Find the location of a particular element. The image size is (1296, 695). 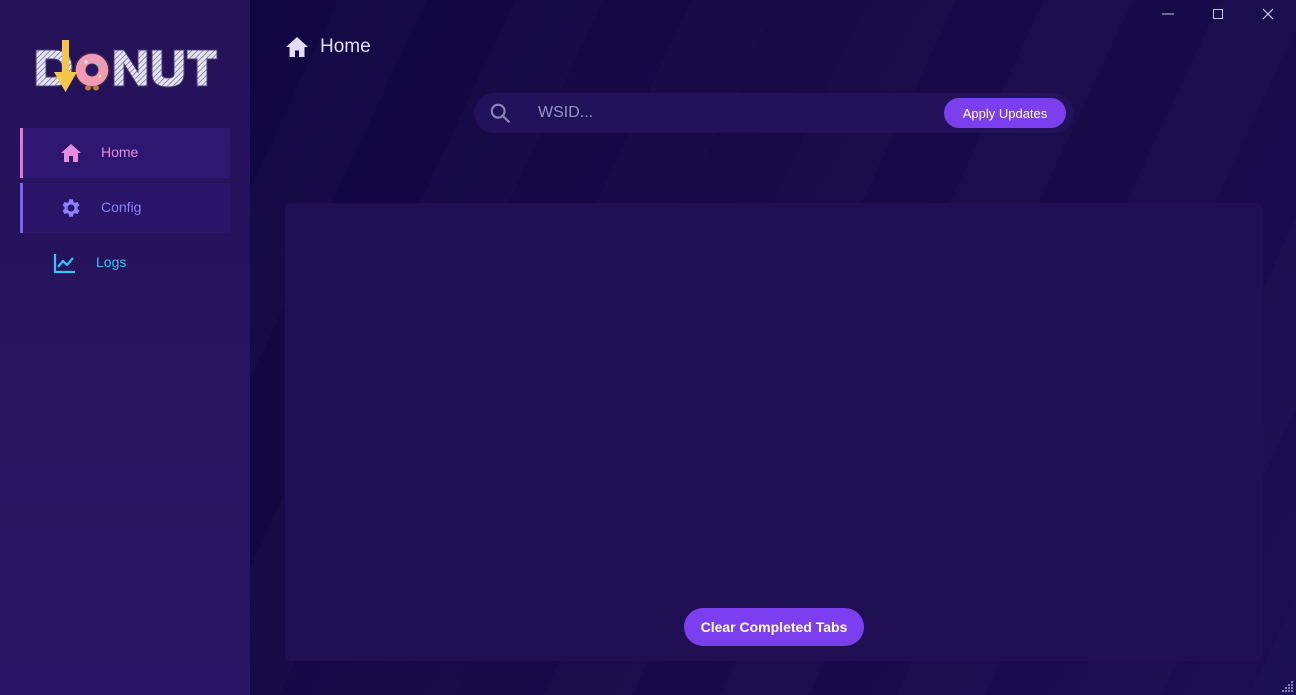

sidebar-item-home: Home is located at coordinates (125, 153).